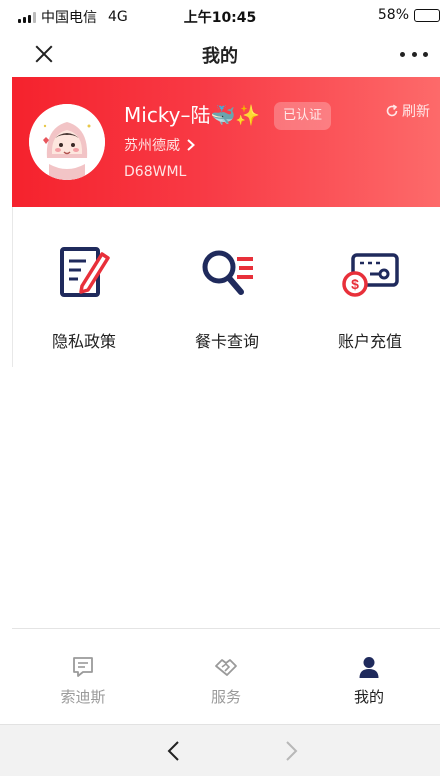  What do you see at coordinates (393, 15) in the screenshot?
I see `battery-percent: 58%` at bounding box center [393, 15].